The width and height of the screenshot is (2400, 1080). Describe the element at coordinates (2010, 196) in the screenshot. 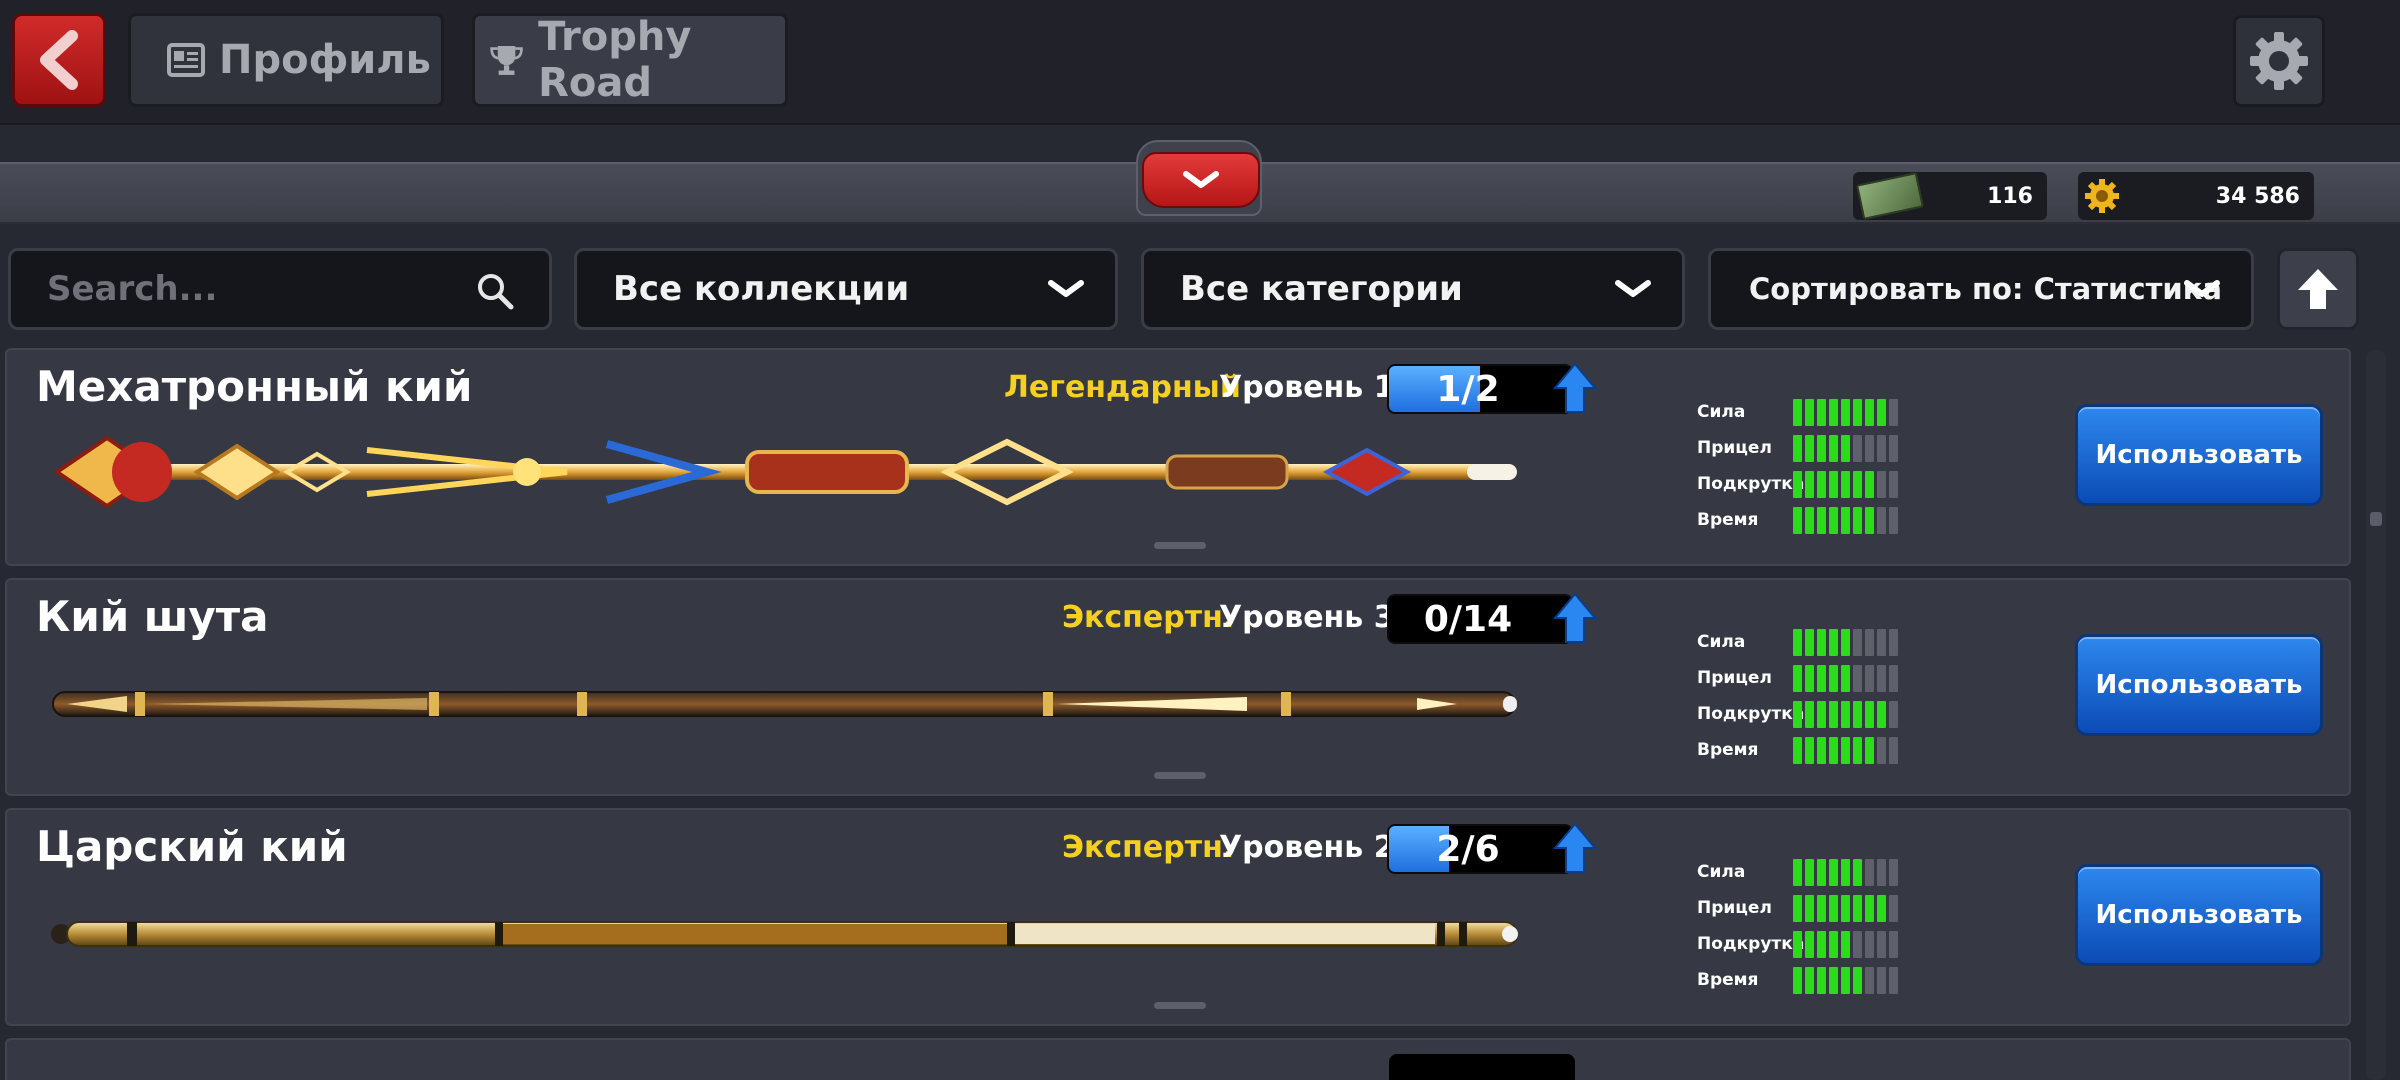

I see `cash-amount: 116` at that location.